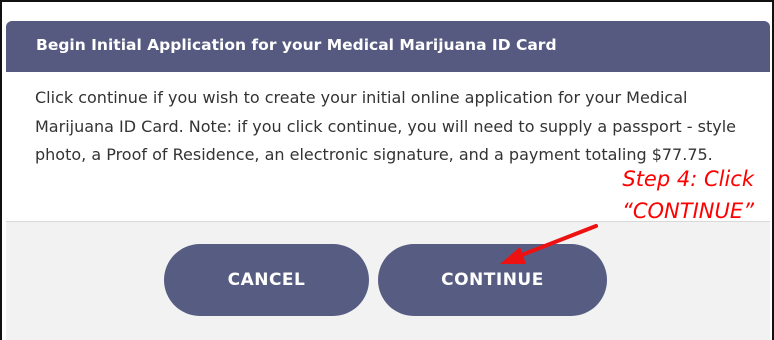 This screenshot has width=774, height=340. I want to click on cancel-button: CANCEL, so click(266, 280).